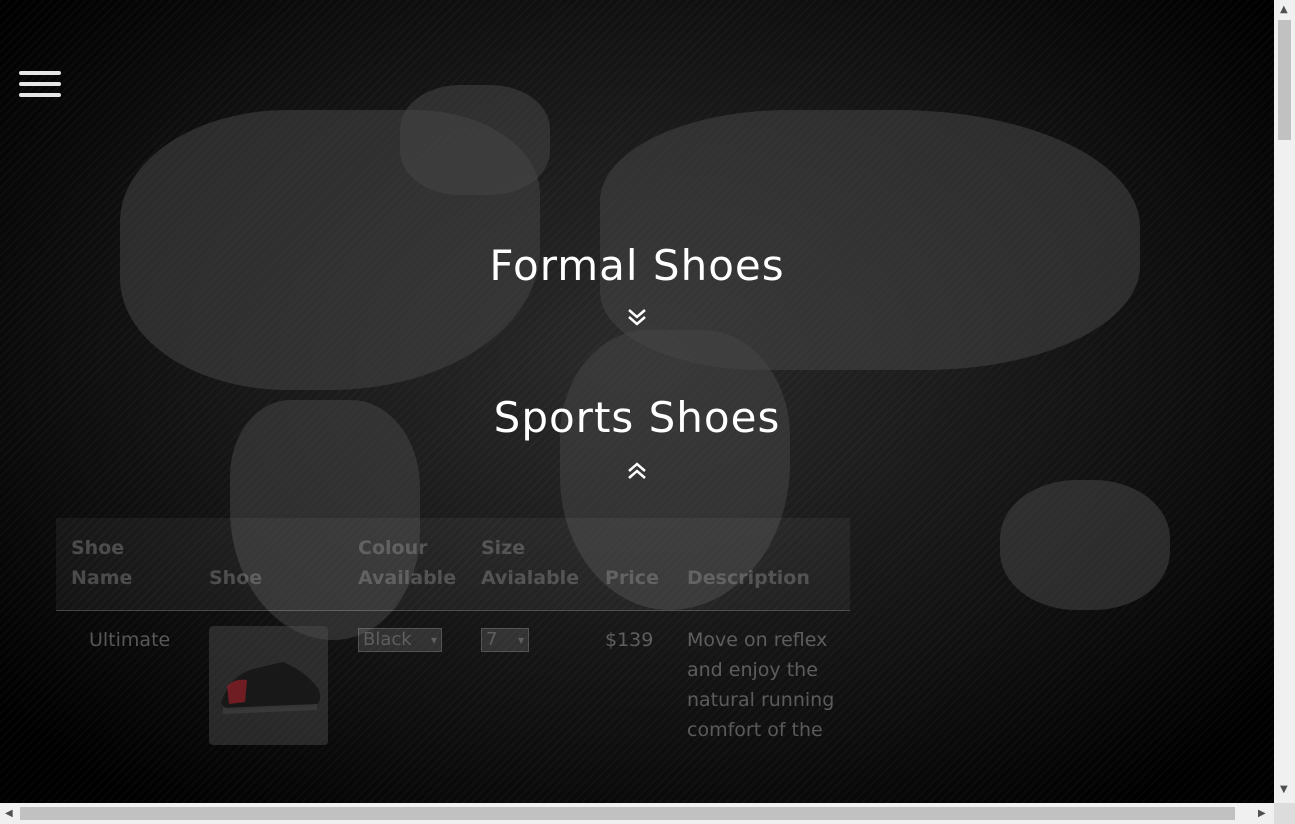 The width and height of the screenshot is (1295, 824). I want to click on size-select-value: 7, so click(492, 639).